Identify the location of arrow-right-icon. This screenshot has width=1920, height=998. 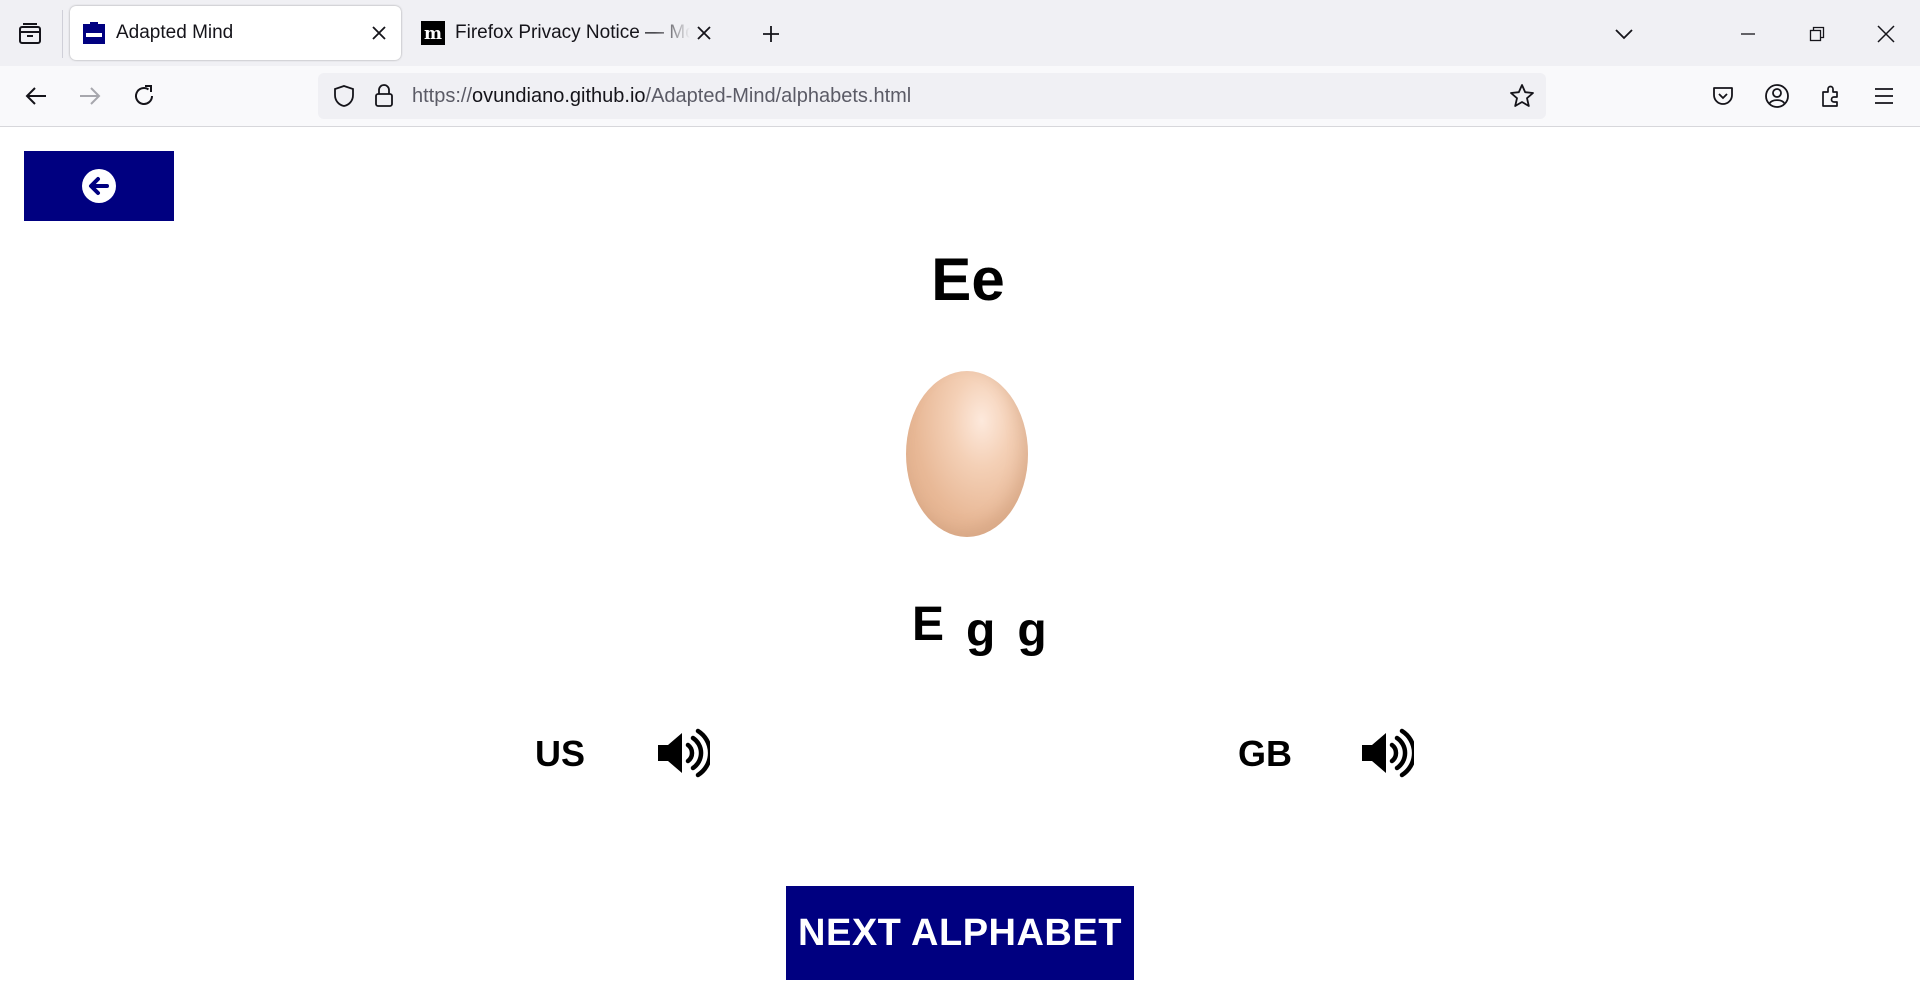
(90, 96).